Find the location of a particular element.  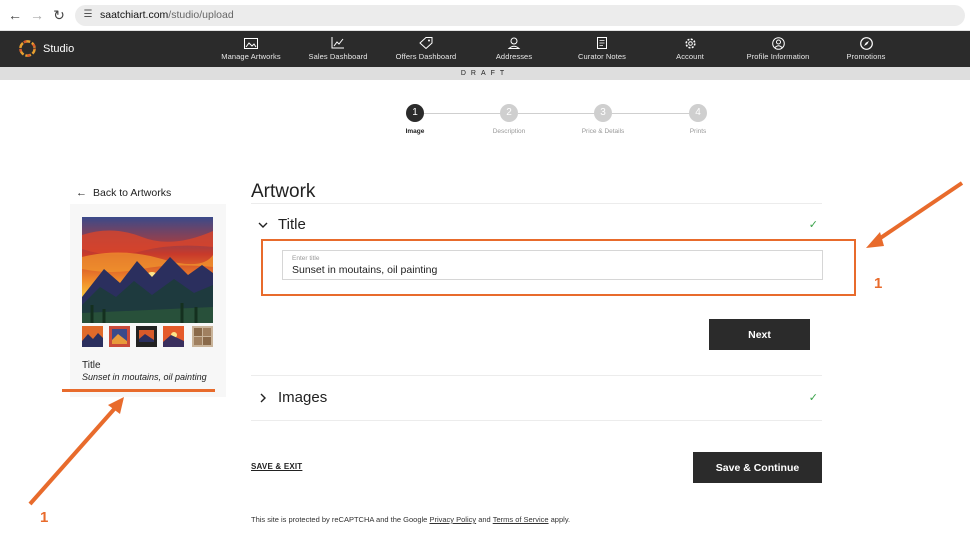

annotation-number-right: 1 is located at coordinates (878, 283).